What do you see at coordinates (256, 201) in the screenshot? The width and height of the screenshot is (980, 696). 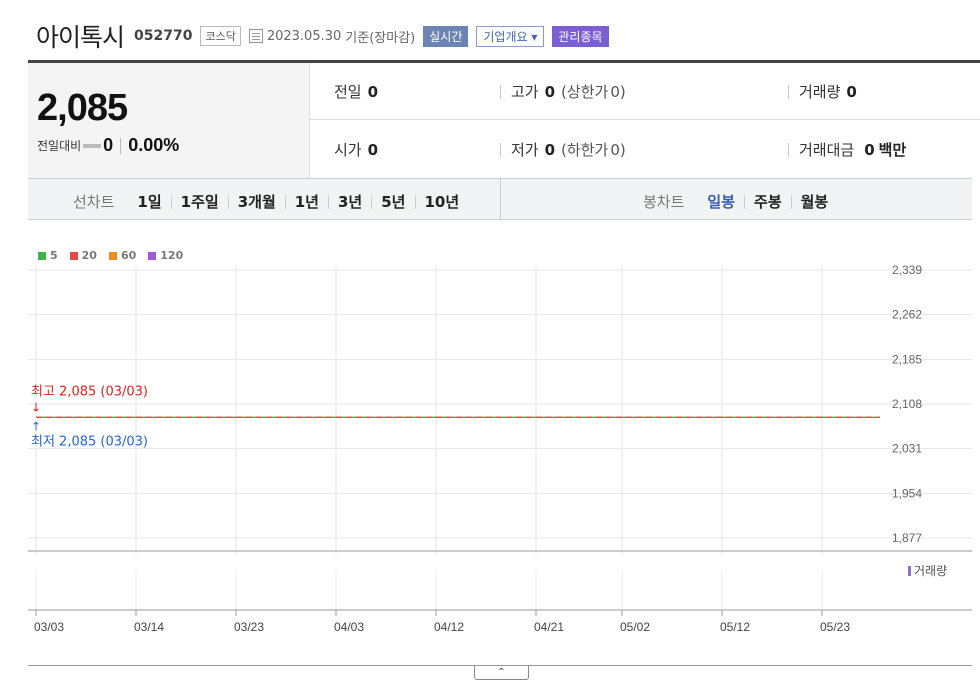 I see `tab-3m: 3개월` at bounding box center [256, 201].